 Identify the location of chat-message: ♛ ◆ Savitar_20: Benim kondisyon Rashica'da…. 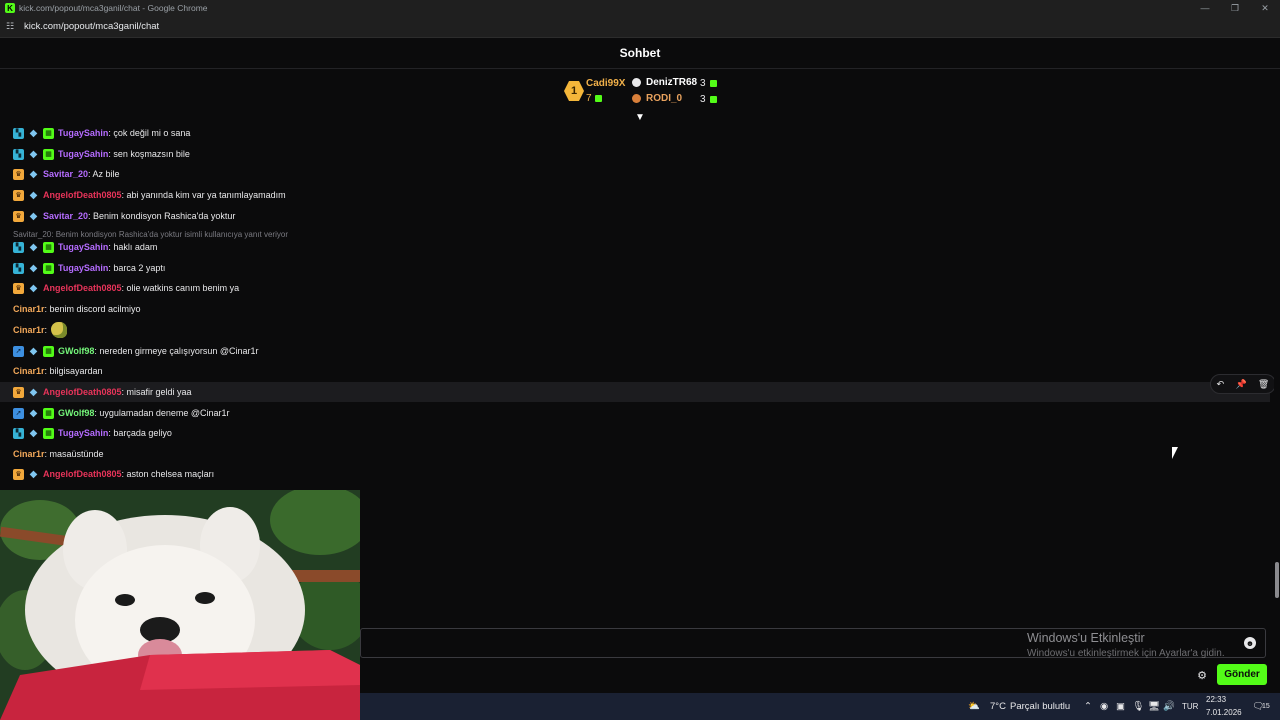
(635, 216).